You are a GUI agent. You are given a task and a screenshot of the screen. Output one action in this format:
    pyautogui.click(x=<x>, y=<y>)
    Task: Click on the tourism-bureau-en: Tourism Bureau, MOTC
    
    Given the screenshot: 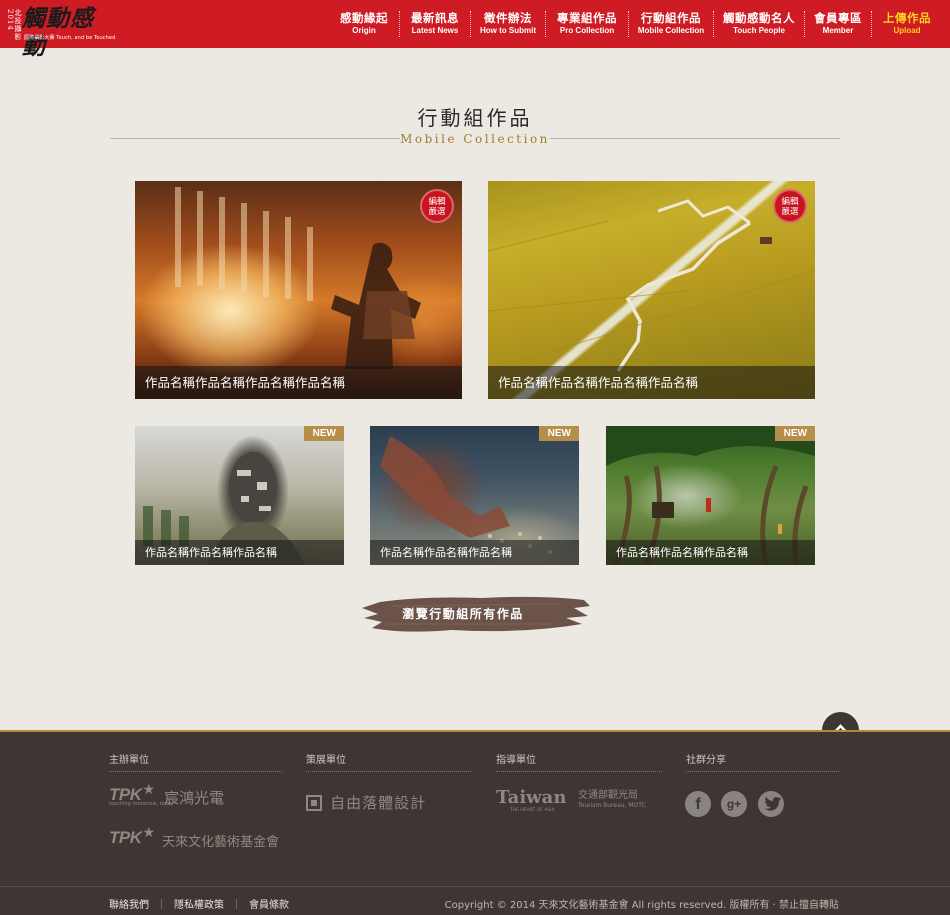 What is the action you would take?
    pyautogui.click(x=612, y=805)
    